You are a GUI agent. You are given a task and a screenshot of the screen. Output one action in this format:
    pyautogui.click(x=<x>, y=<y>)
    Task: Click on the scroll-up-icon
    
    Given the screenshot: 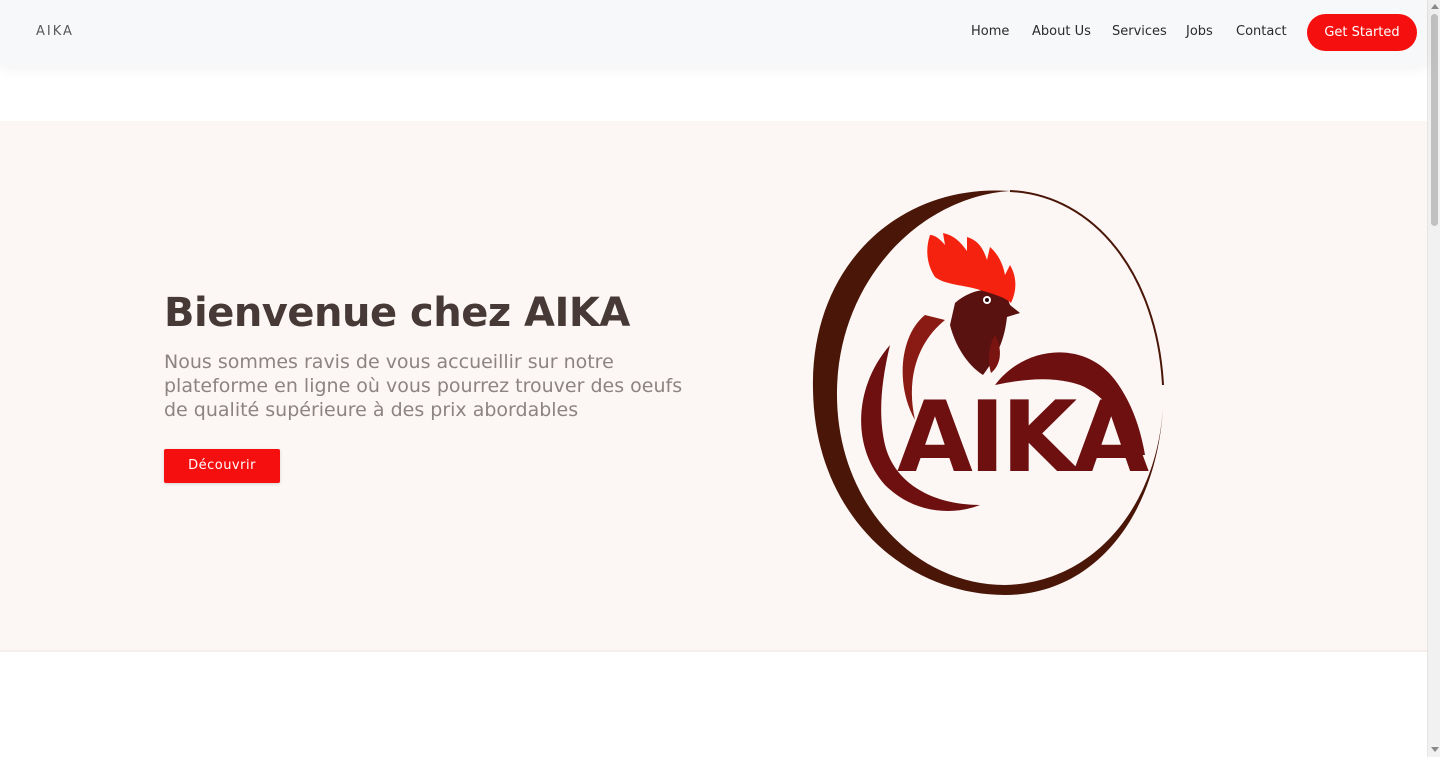 What is the action you would take?
    pyautogui.click(x=1435, y=6)
    